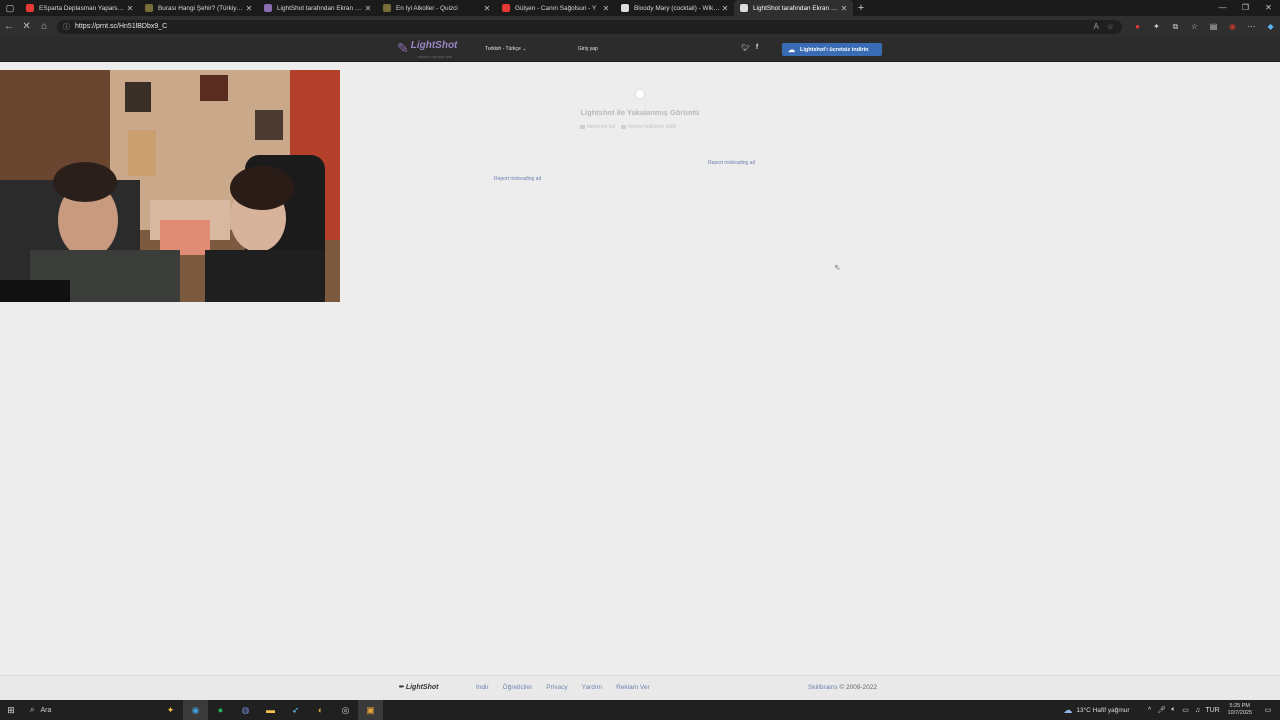 The height and width of the screenshot is (720, 1280). I want to click on restore-button: ❐, so click(1245, 8).